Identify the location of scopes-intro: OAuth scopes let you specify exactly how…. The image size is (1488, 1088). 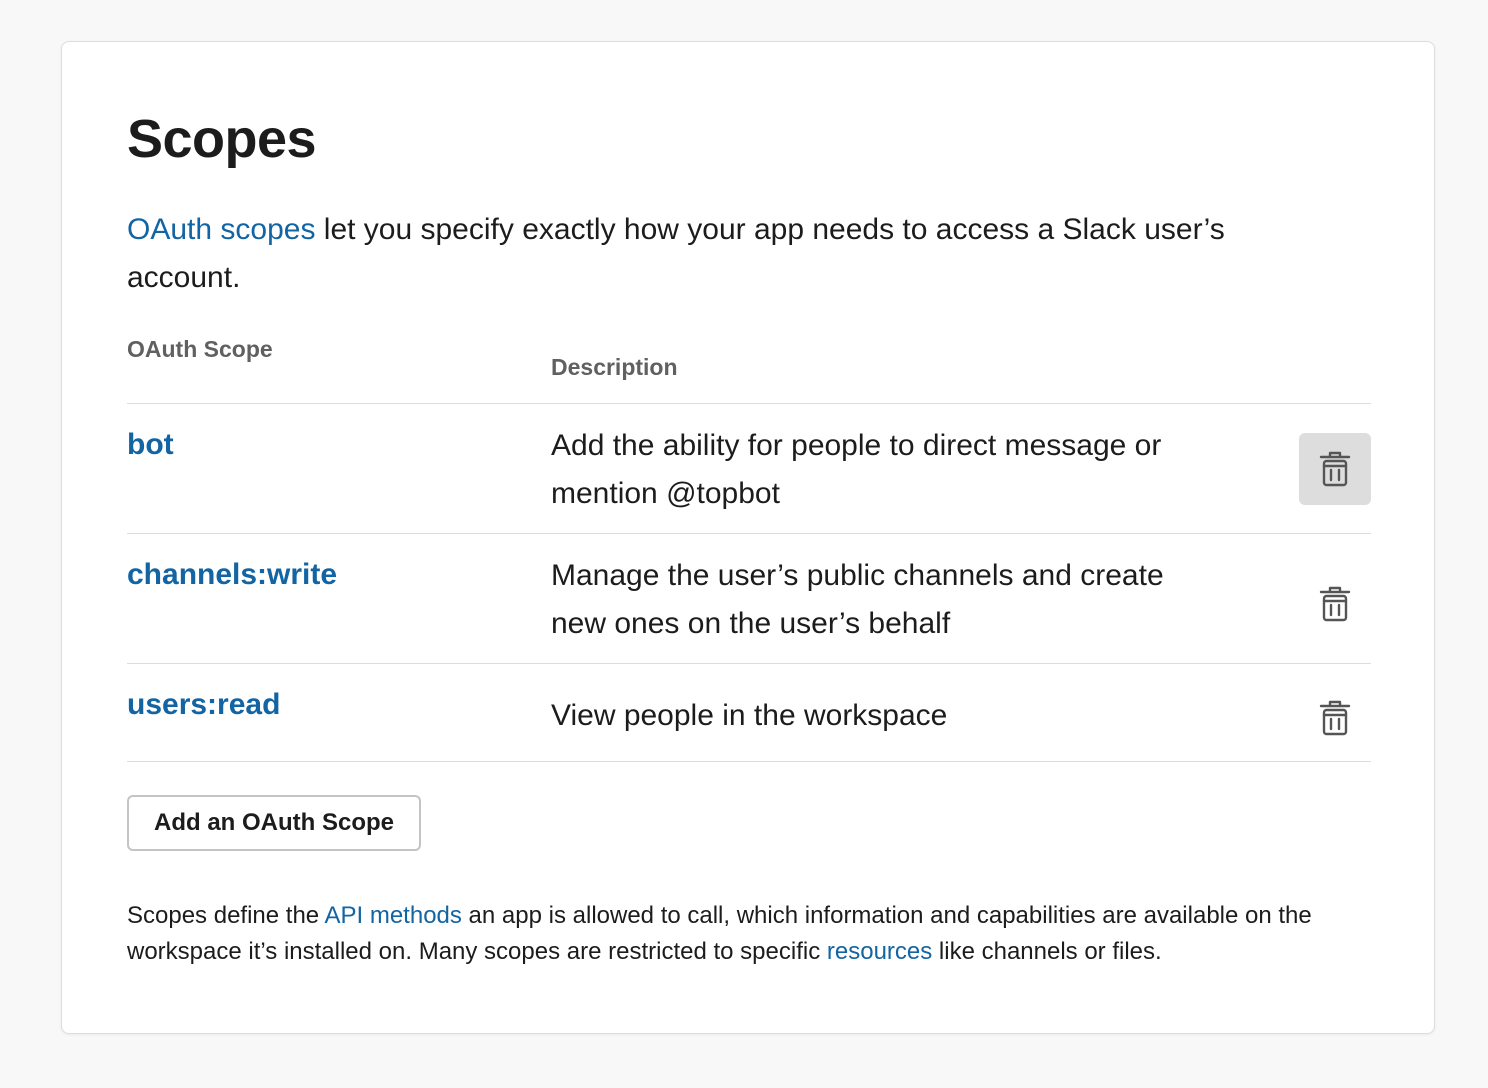
(717, 254).